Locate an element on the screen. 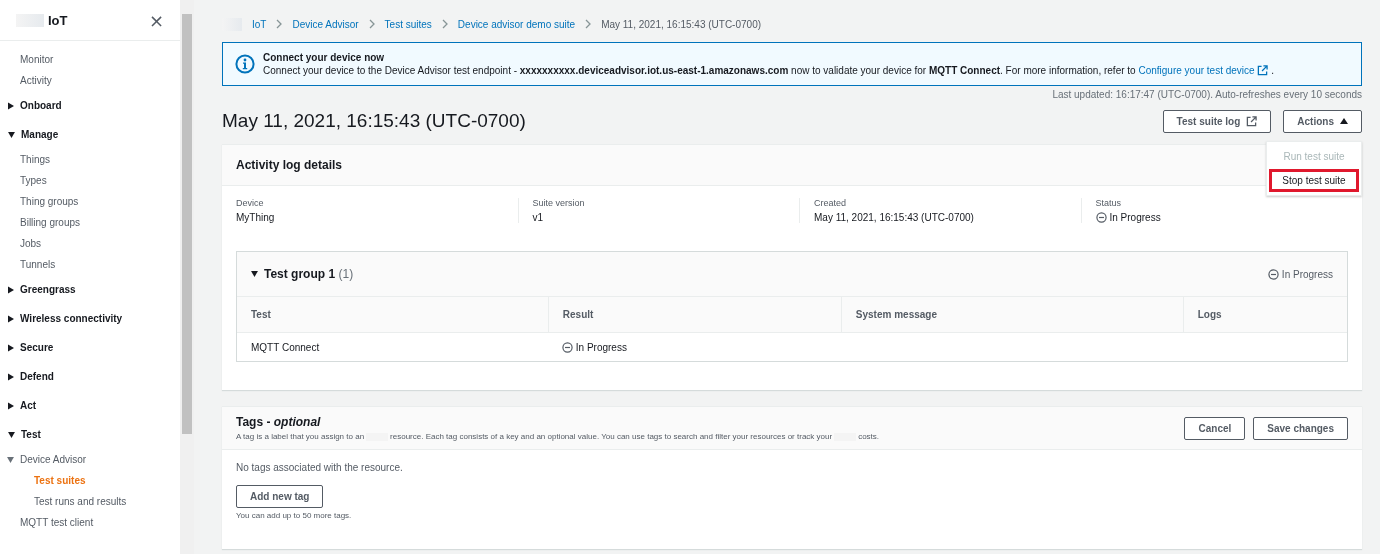 The width and height of the screenshot is (1380, 554). alert-title: Connect your device now is located at coordinates (324, 57).